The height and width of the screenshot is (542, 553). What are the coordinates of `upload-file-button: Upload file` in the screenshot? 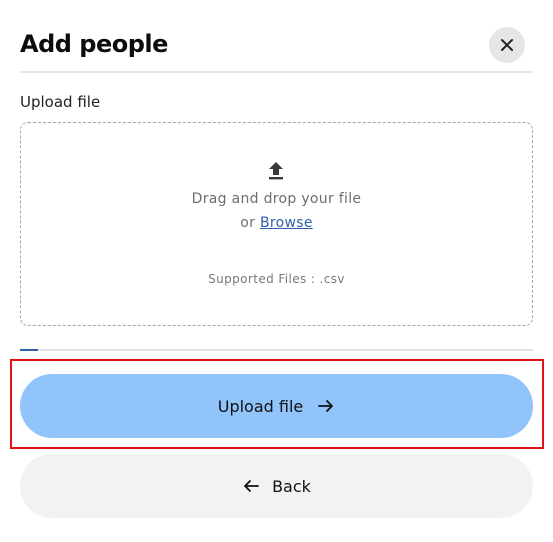 It's located at (276, 406).